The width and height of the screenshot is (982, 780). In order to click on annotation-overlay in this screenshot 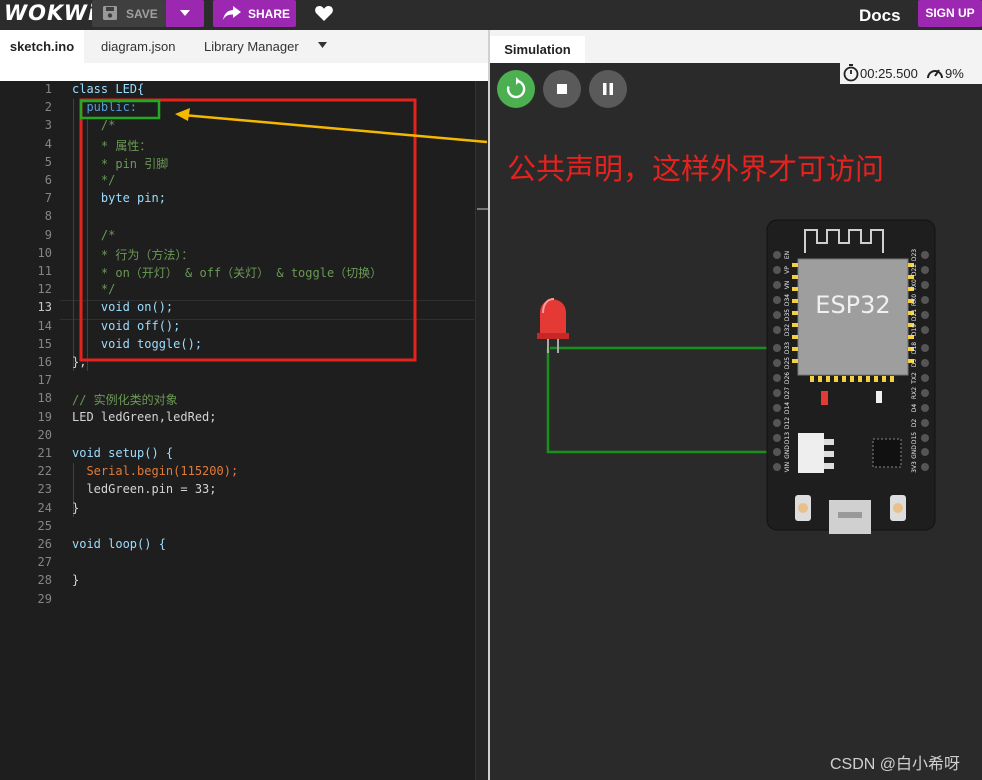, I will do `click(283, 230)`.